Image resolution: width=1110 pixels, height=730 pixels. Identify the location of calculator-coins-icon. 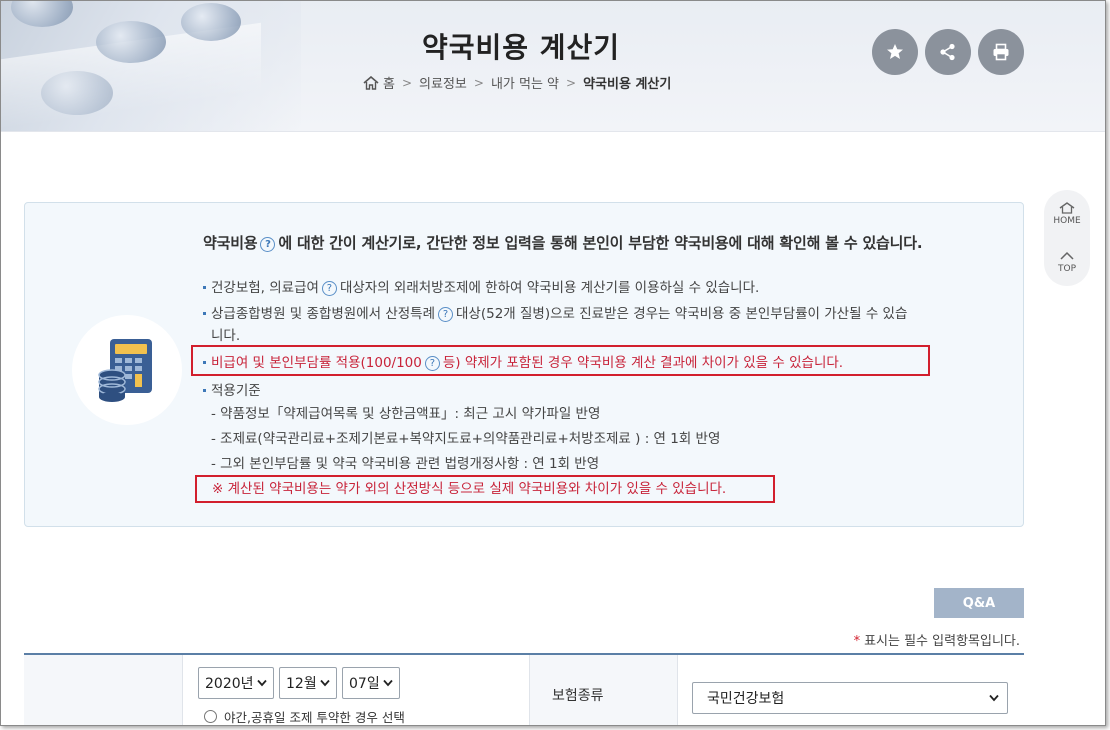
(125, 370).